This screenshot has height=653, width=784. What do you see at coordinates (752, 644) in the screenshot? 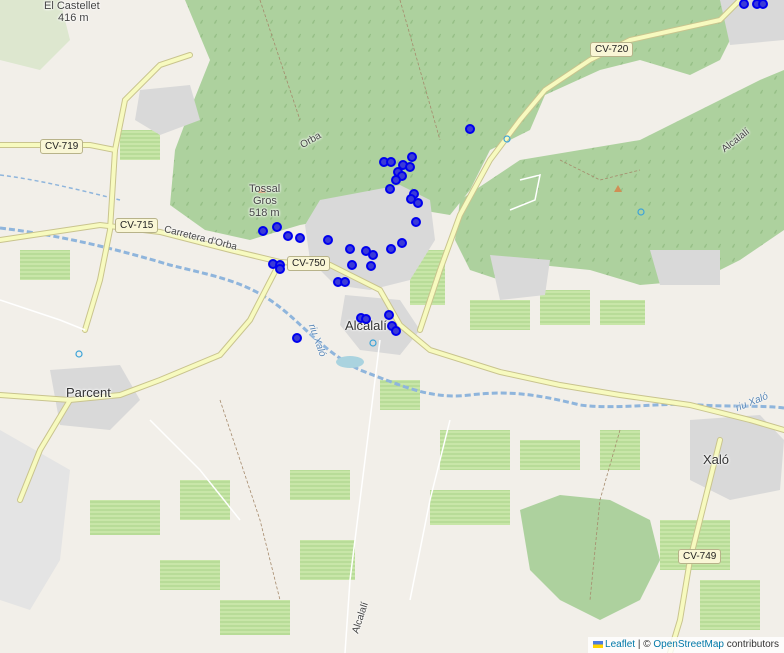
I see `attribution-contributors: contributors` at bounding box center [752, 644].